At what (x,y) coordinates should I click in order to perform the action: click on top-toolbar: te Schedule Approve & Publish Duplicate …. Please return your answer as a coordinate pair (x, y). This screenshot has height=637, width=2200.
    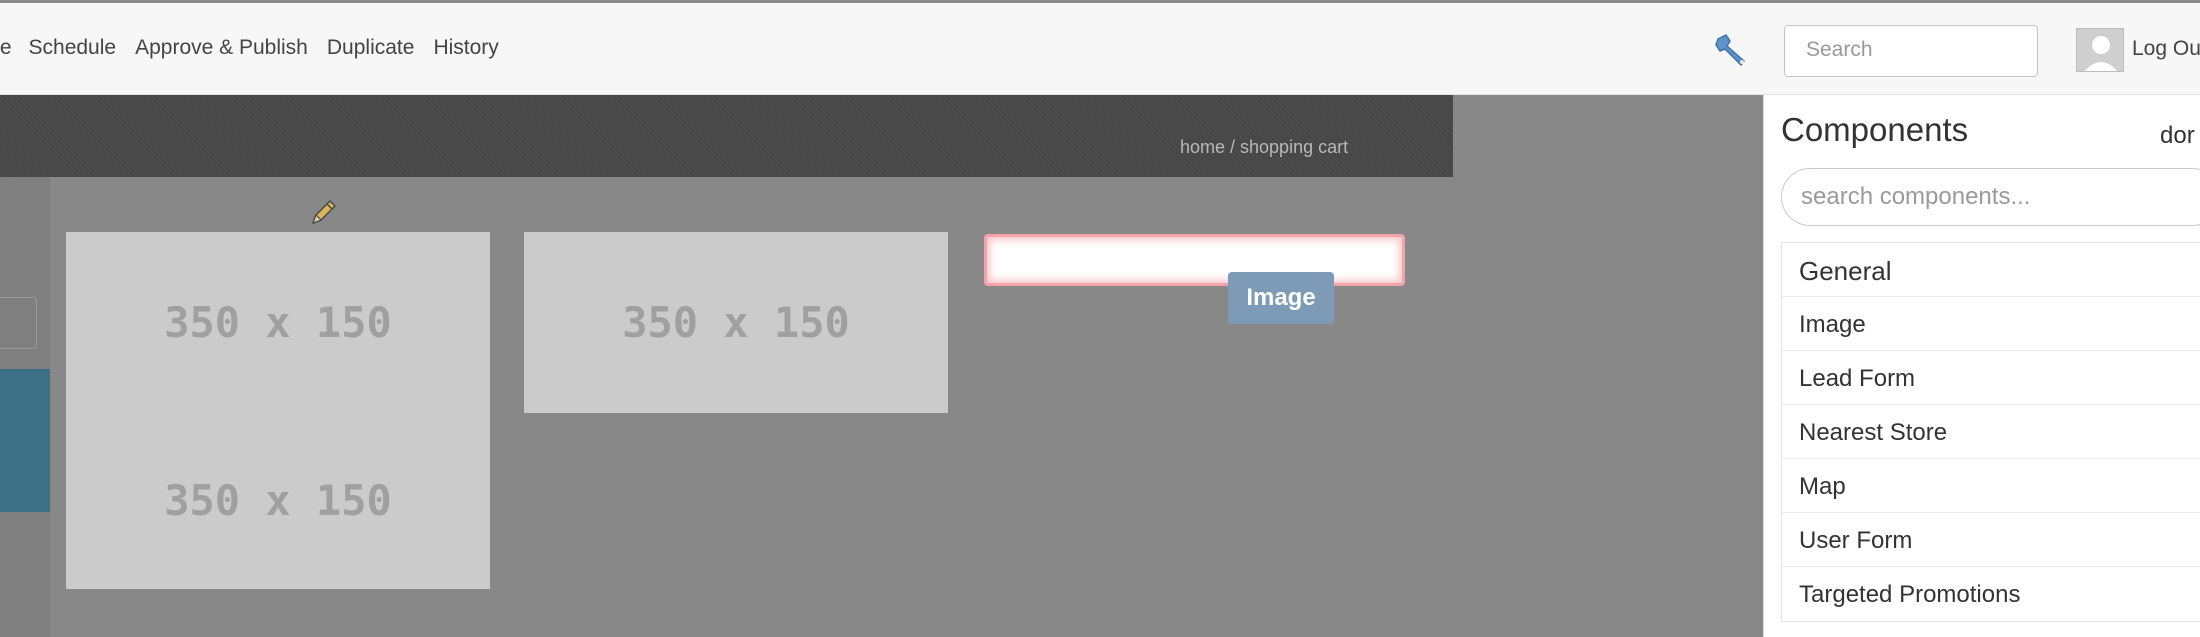
    Looking at the image, I should click on (1100, 47).